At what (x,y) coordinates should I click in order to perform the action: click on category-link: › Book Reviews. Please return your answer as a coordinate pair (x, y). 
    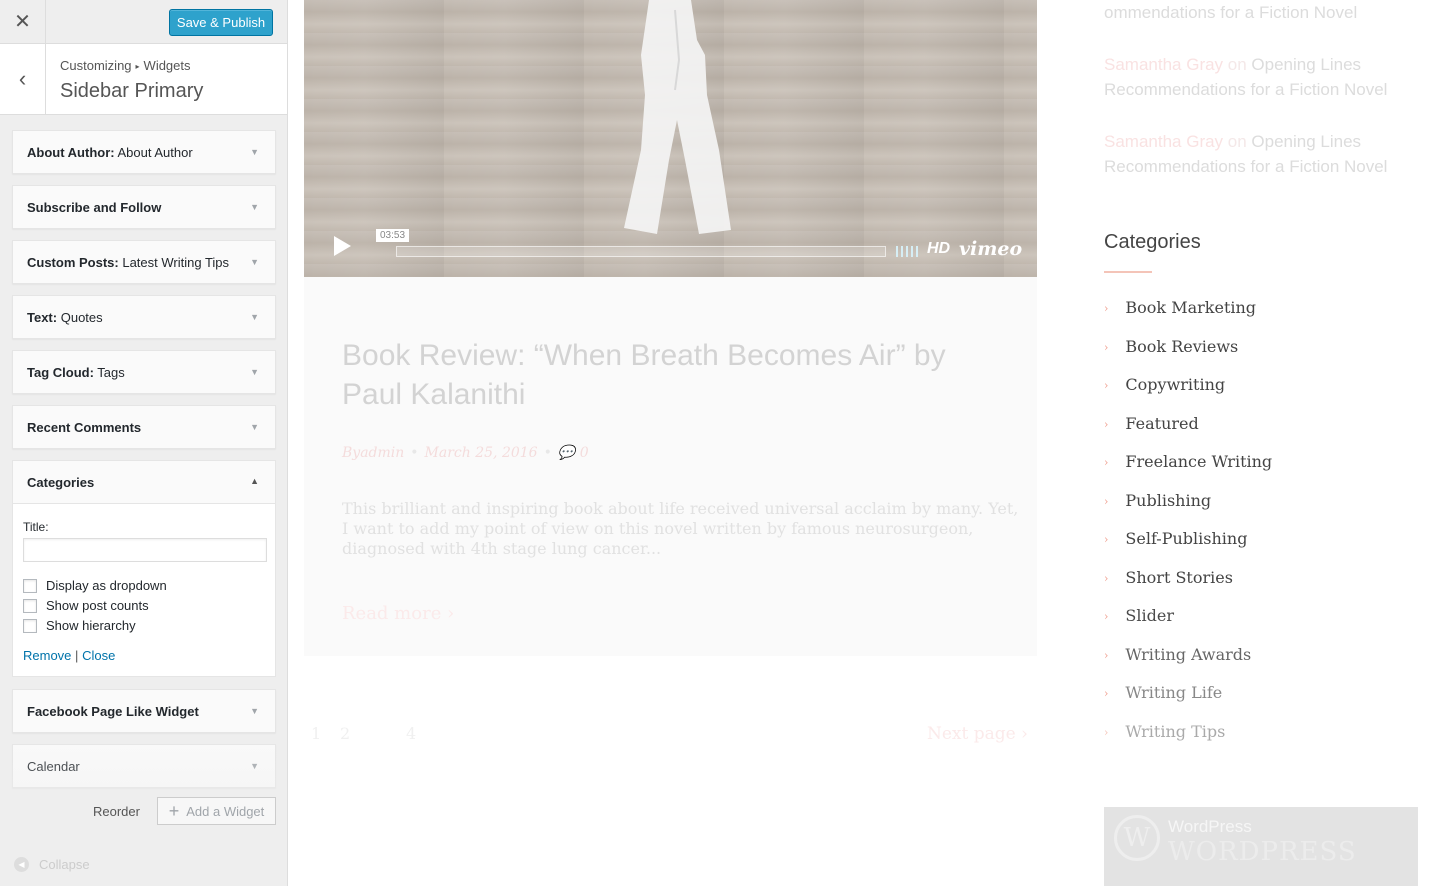
    Looking at the image, I should click on (1171, 346).